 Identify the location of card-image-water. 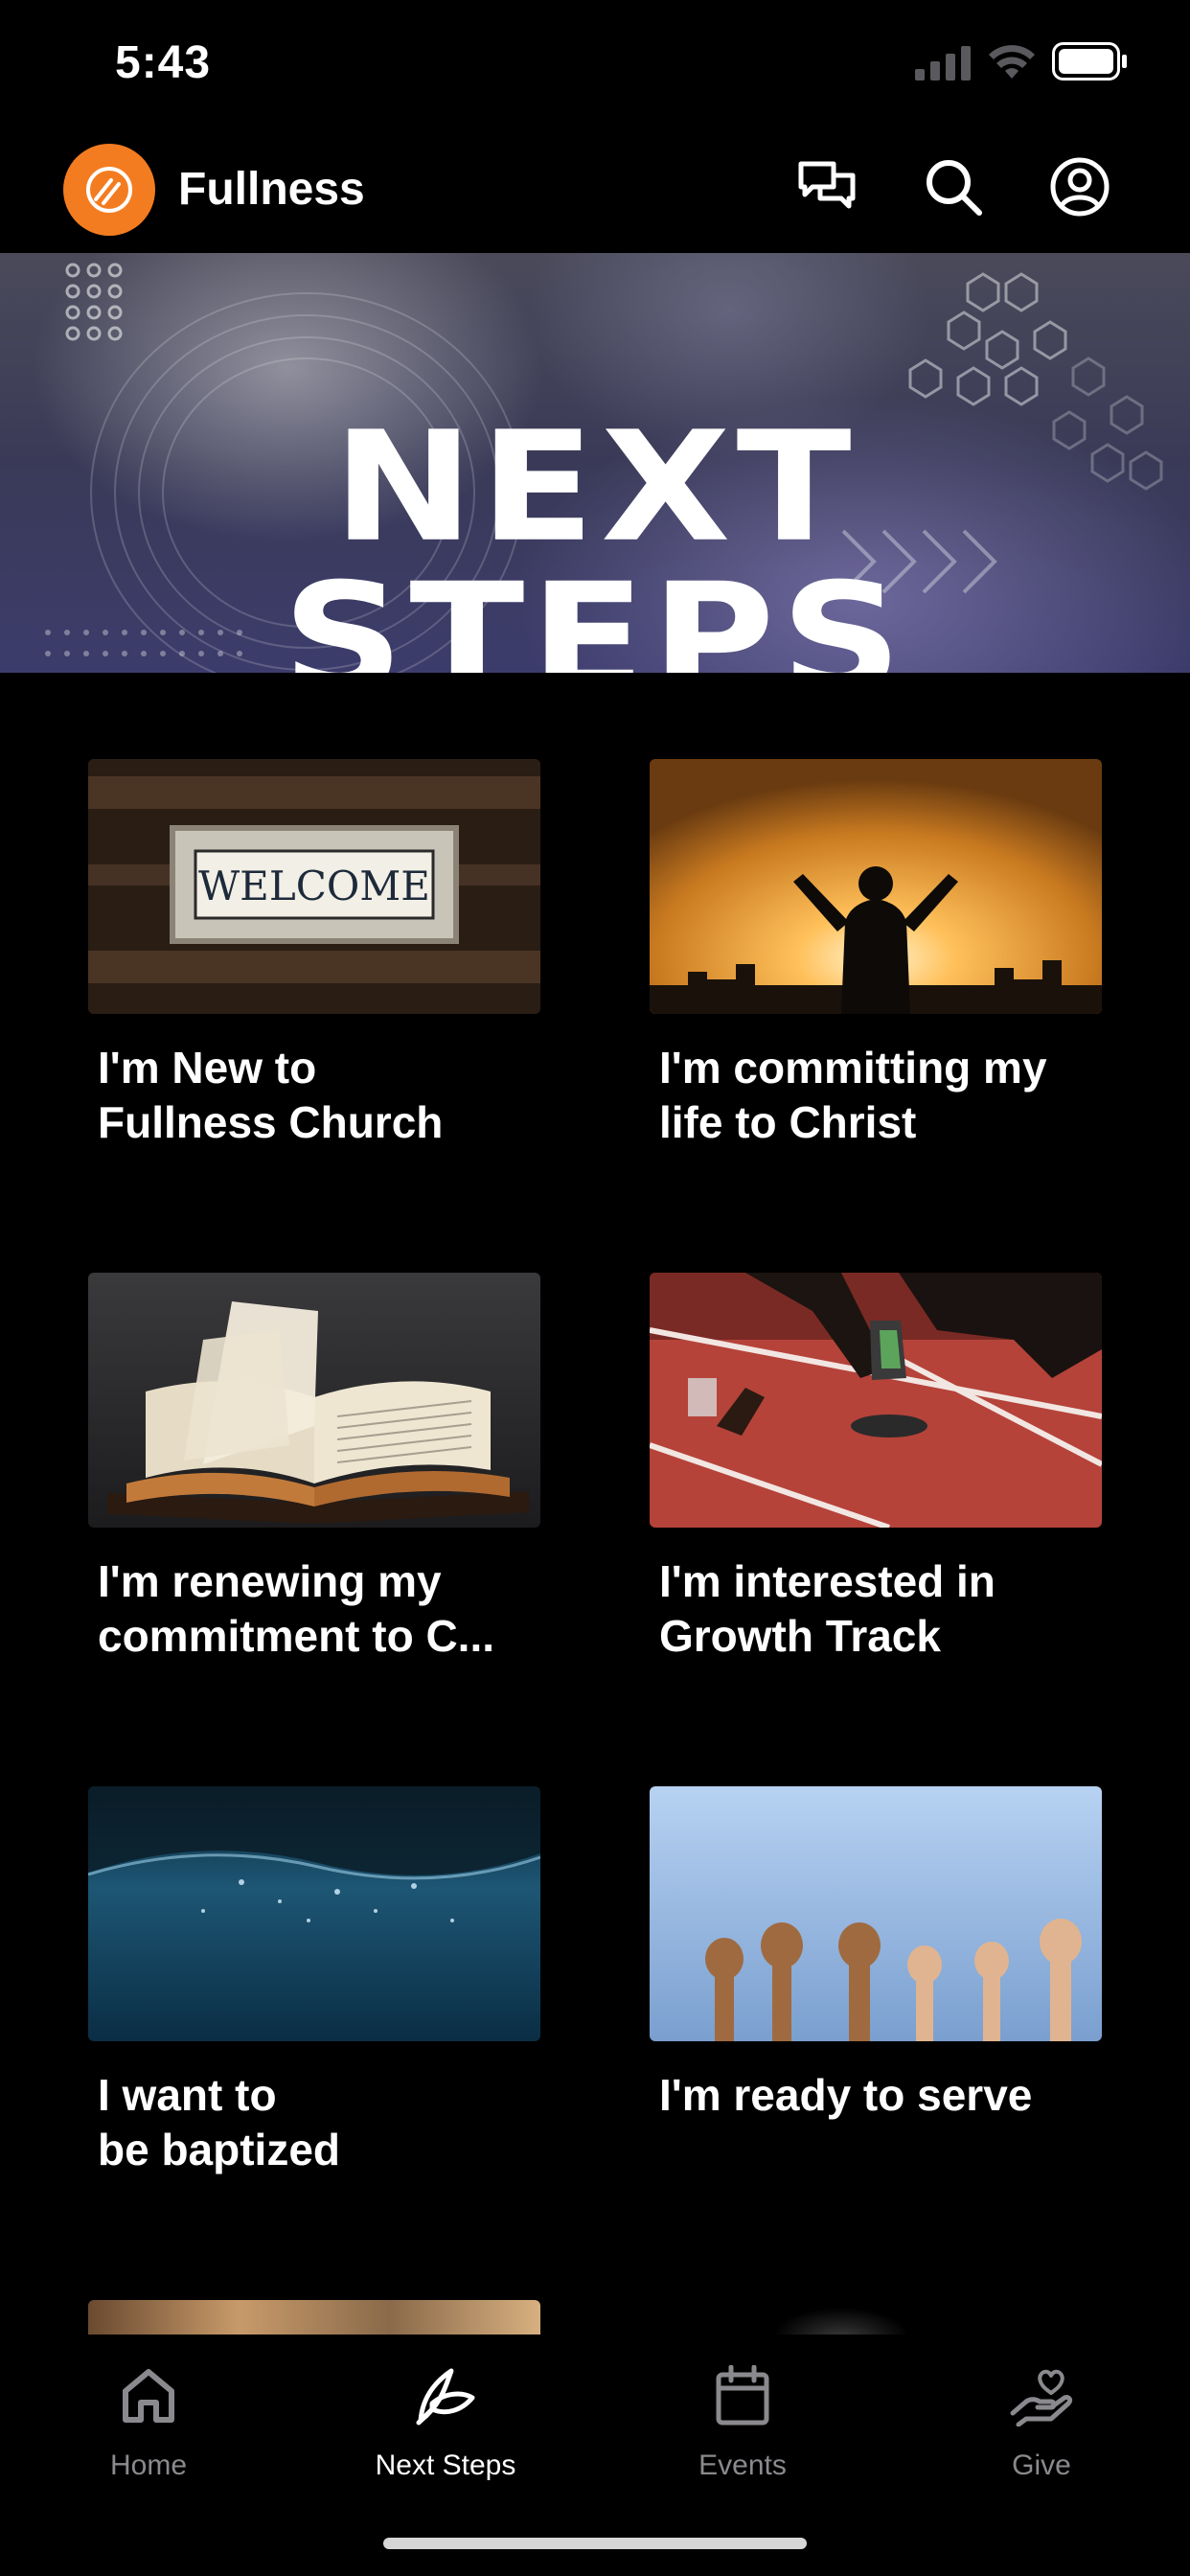
(314, 1913).